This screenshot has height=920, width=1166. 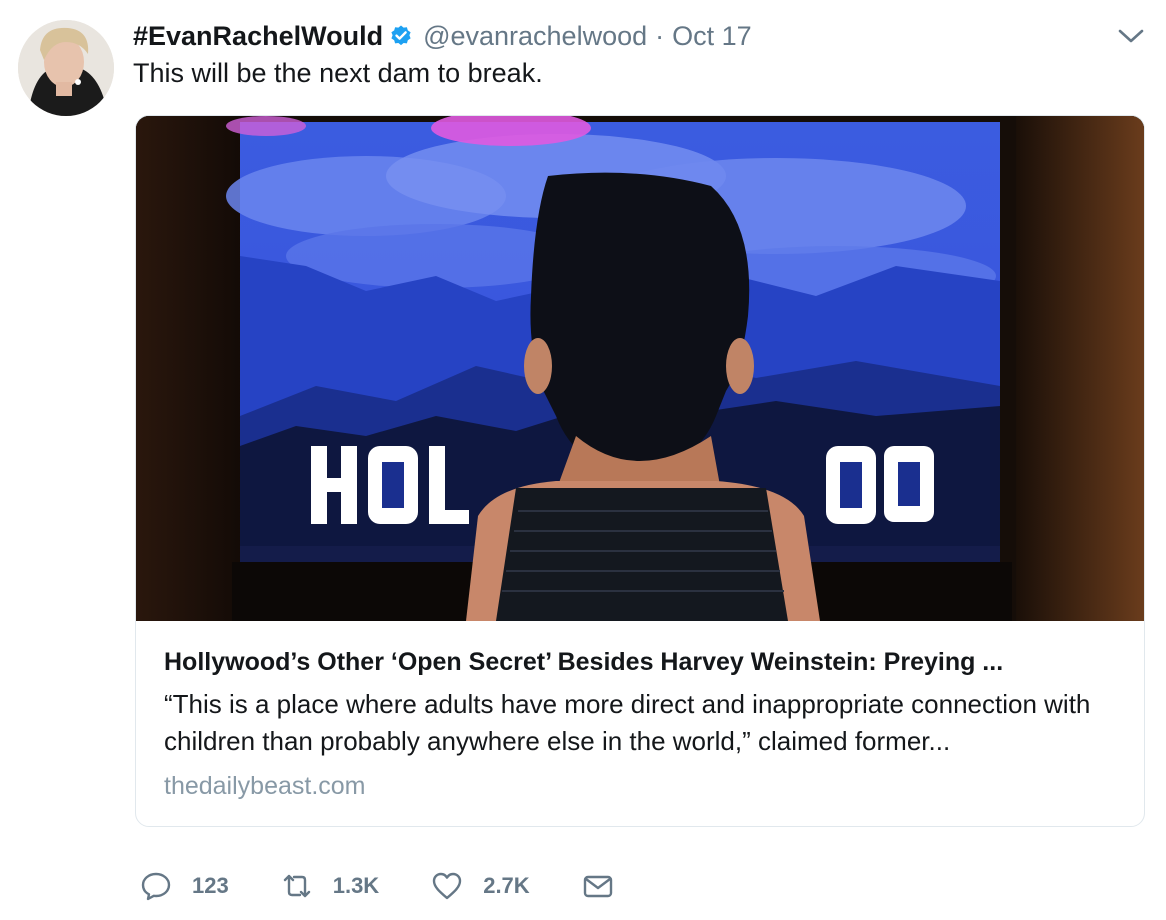 I want to click on handle: @evanrachelwood, so click(x=535, y=36).